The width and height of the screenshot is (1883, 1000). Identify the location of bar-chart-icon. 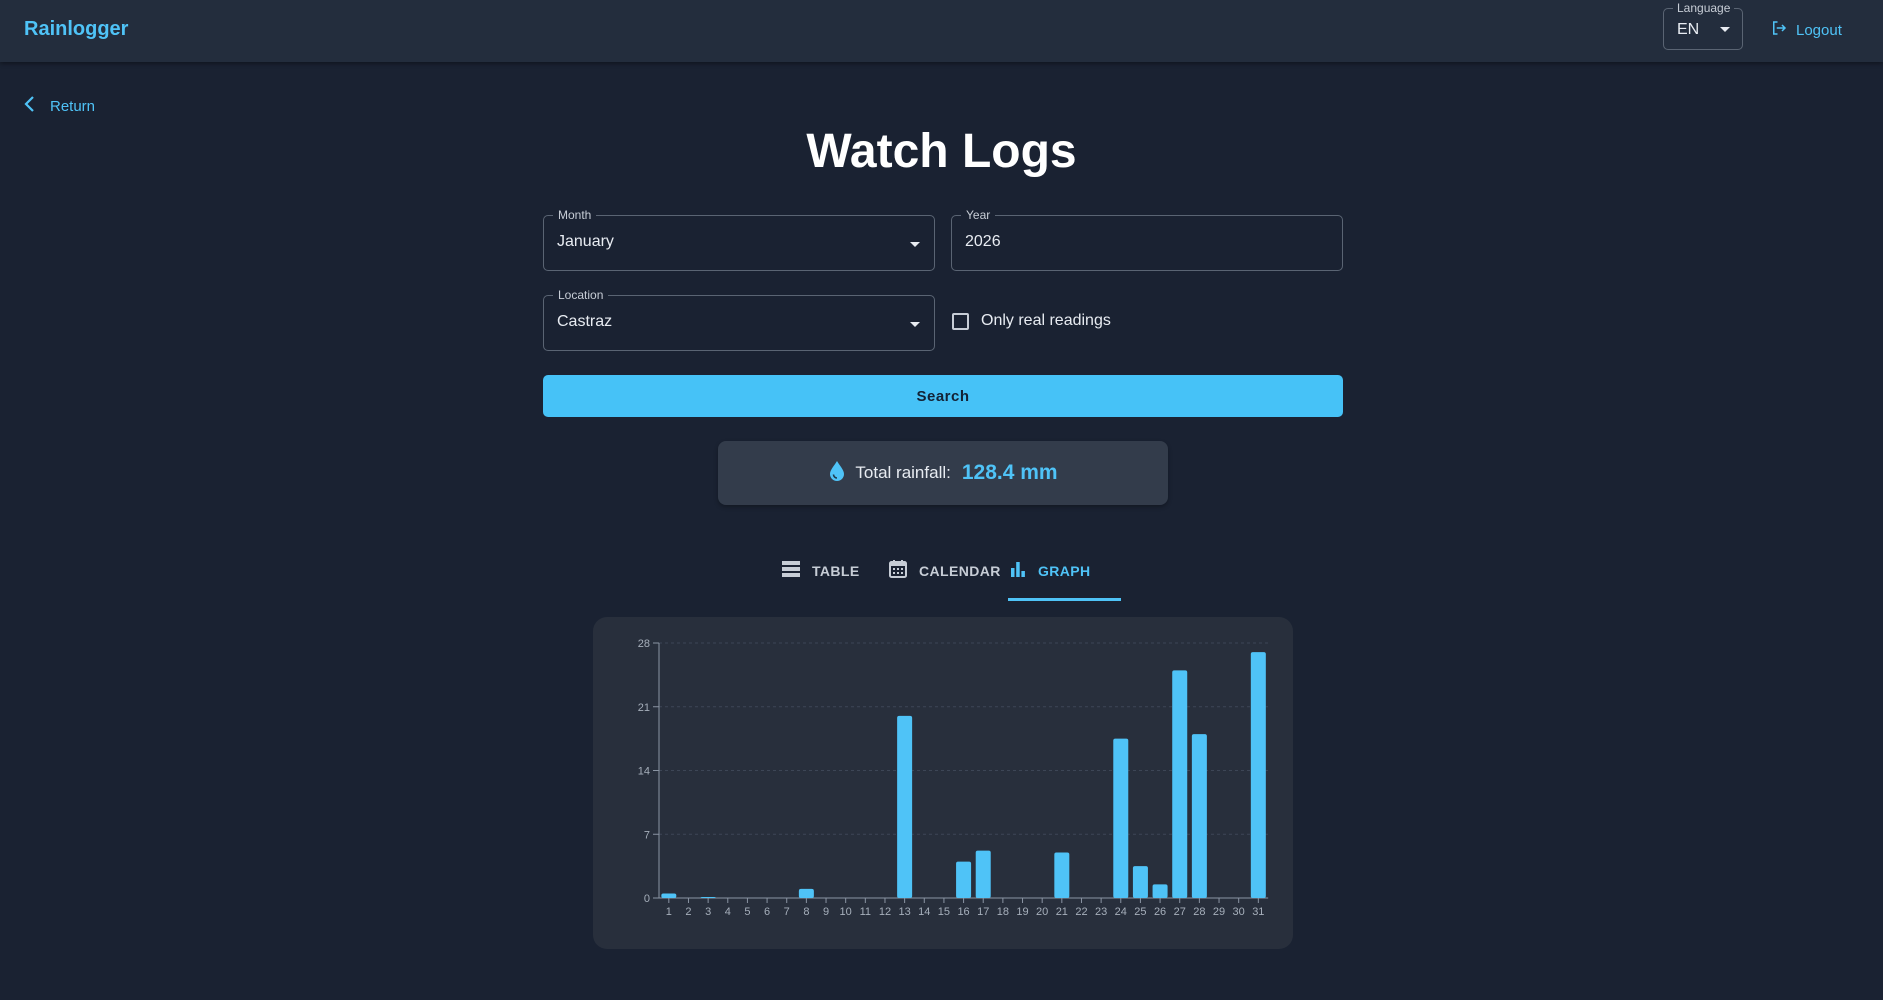
(1018, 570).